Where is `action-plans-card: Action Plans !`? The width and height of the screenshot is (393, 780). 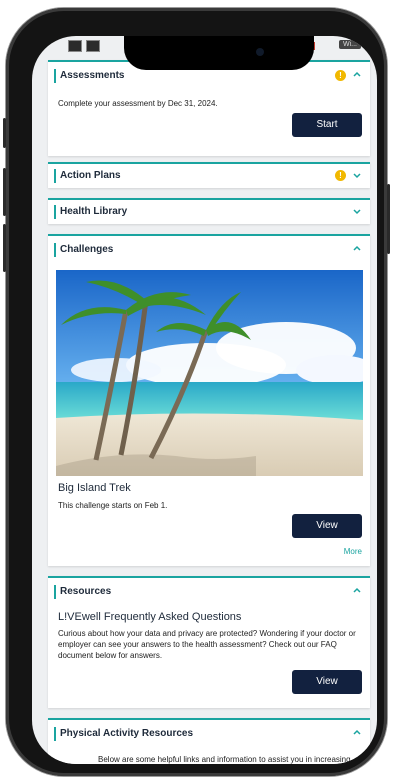
action-plans-card: Action Plans ! is located at coordinates (209, 175).